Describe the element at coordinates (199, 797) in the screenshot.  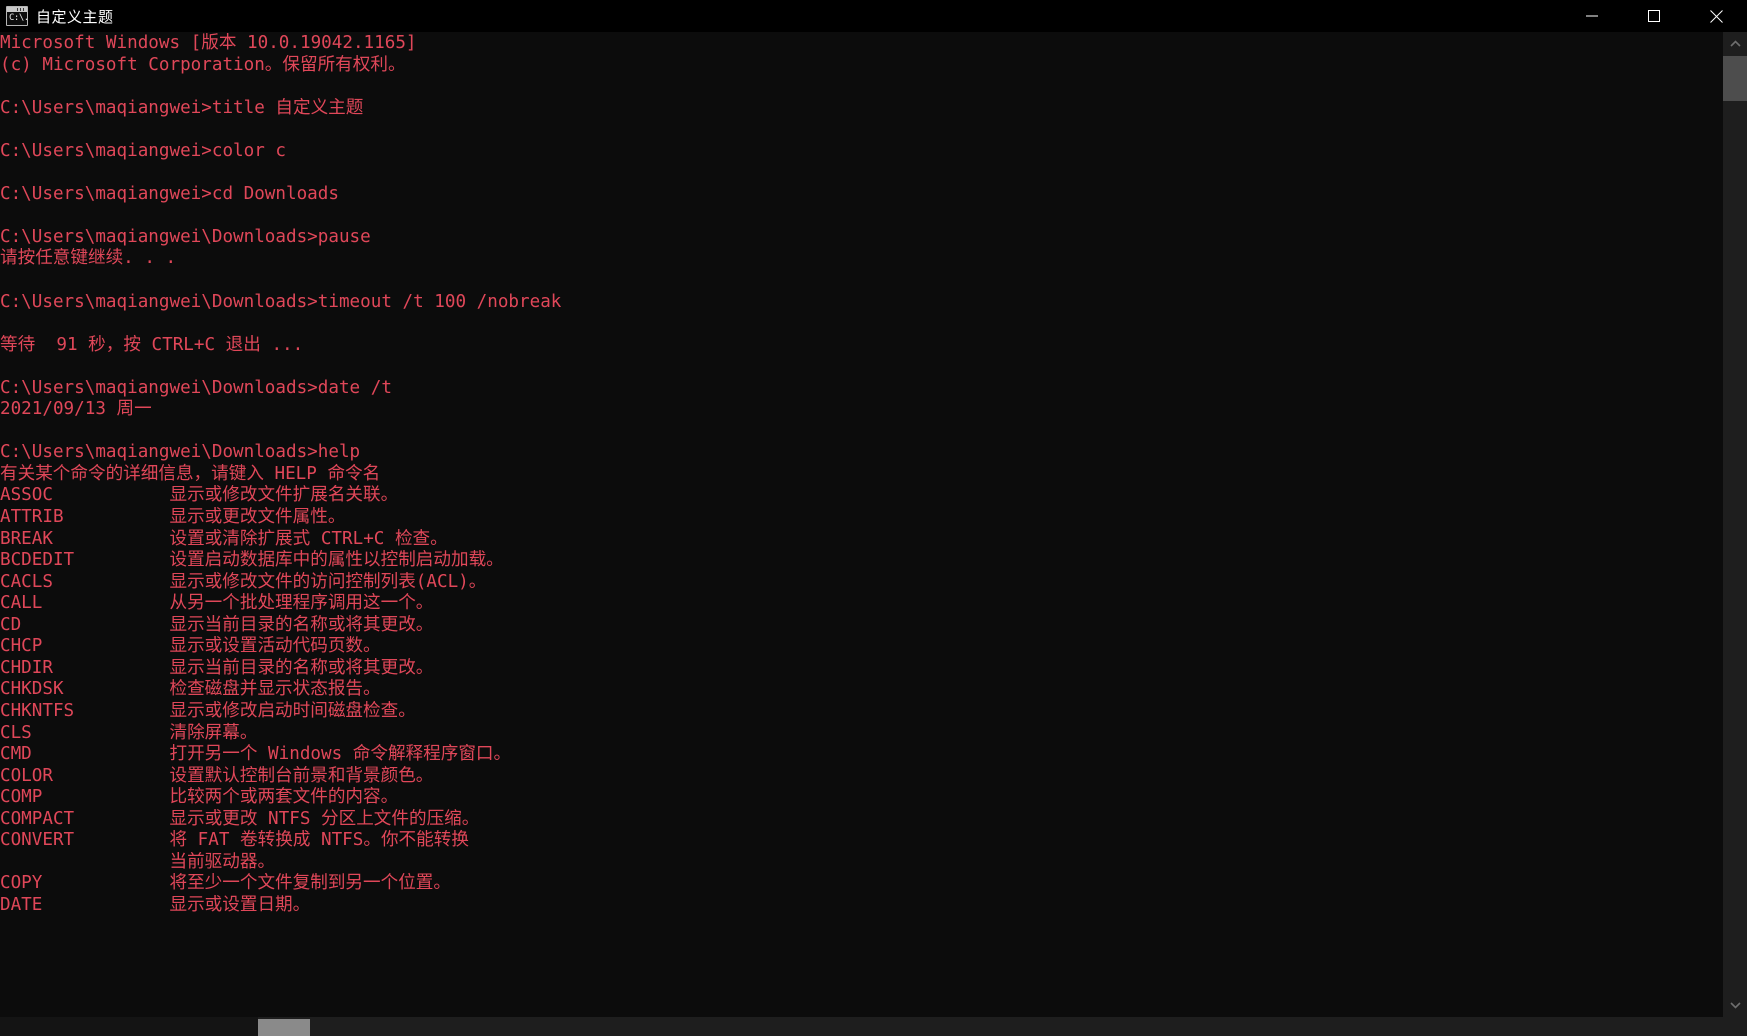
I see `console-line: COMP 比较两个或两套文件的内容。` at that location.